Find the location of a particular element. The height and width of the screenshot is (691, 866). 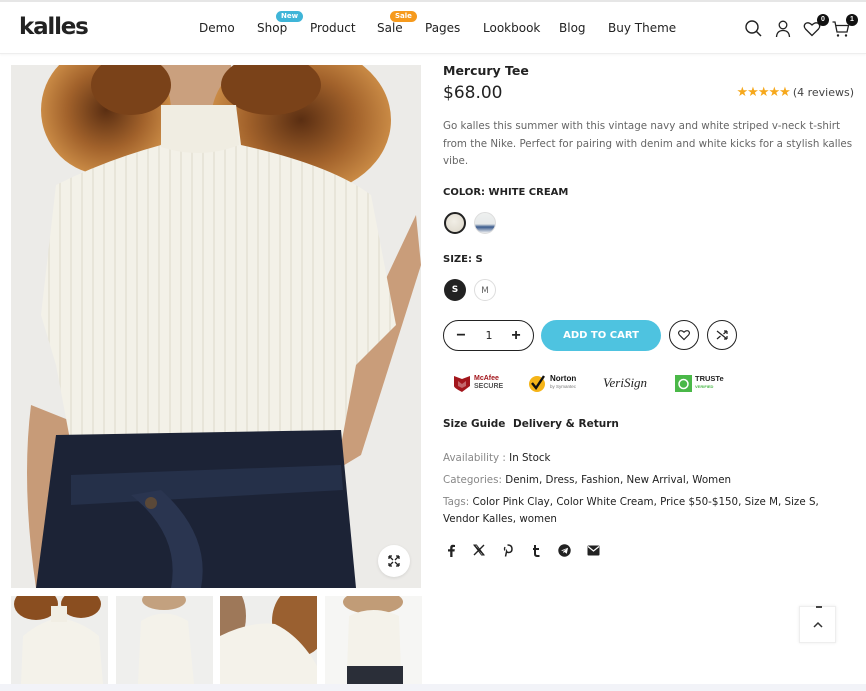

nav-label: Buy Theme is located at coordinates (642, 28).